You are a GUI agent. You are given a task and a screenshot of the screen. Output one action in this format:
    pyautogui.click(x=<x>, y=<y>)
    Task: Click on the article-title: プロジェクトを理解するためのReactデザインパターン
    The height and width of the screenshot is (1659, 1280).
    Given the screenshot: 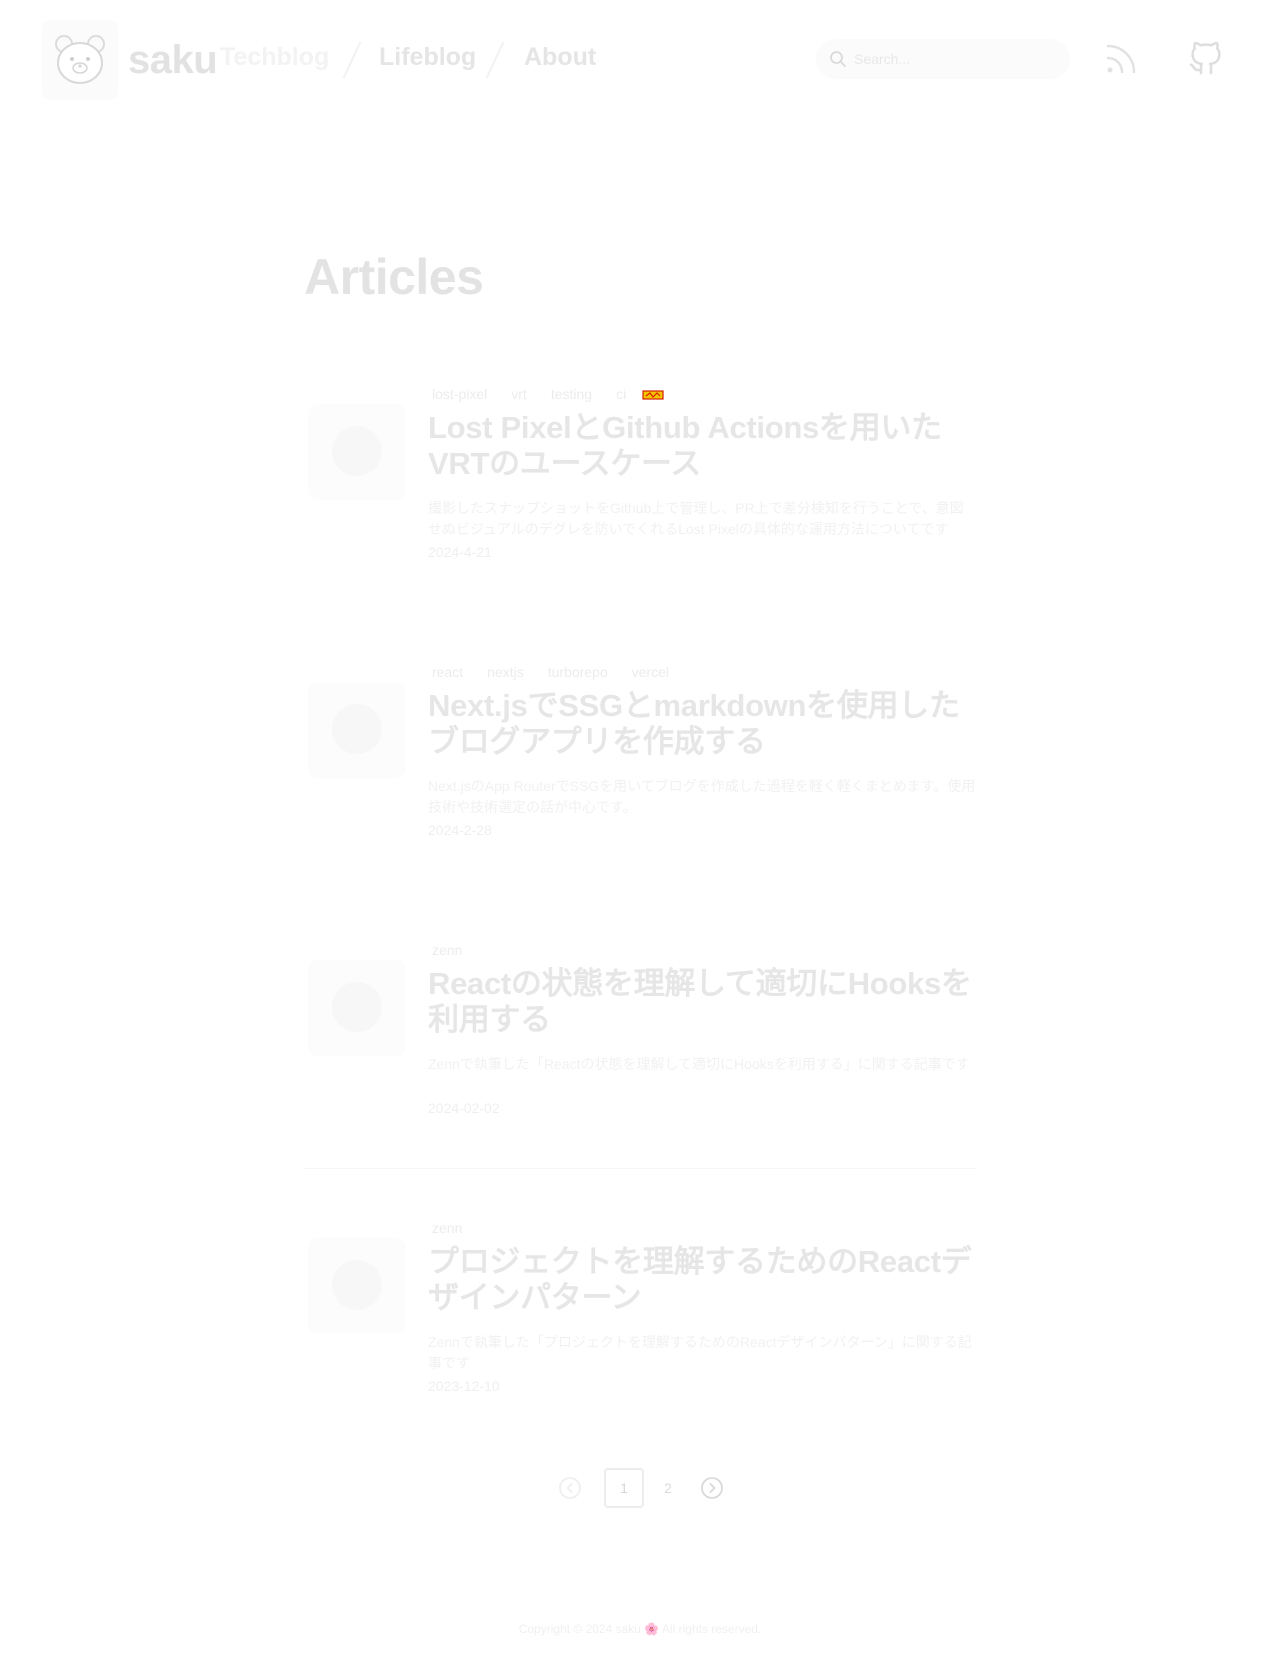 What is the action you would take?
    pyautogui.click(x=702, y=1280)
    